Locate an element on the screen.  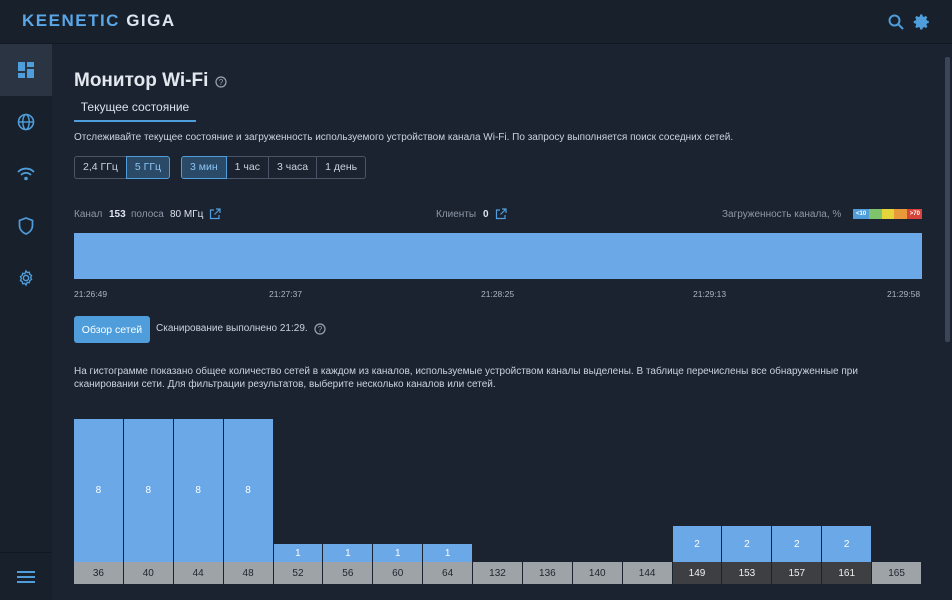
histogram-channel-label: 132 is located at coordinates (498, 573).